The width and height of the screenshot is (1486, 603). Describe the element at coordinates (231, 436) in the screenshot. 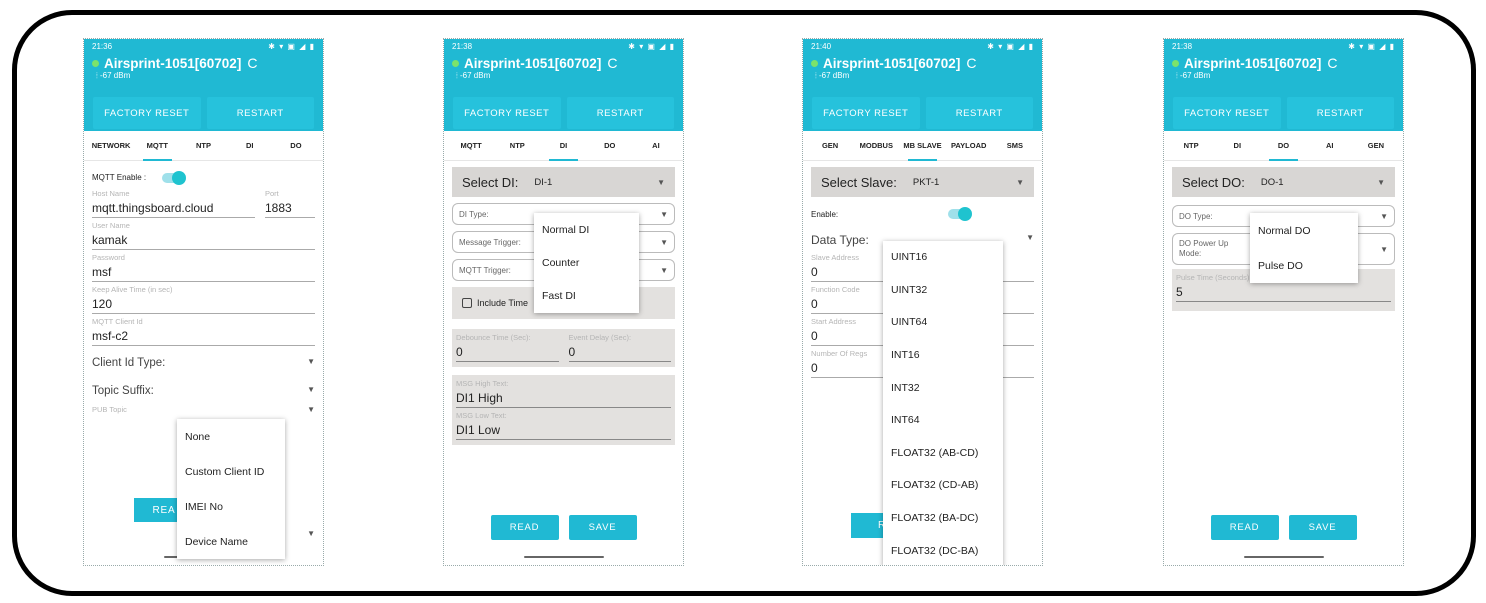

I see `menu-item-none: None` at that location.